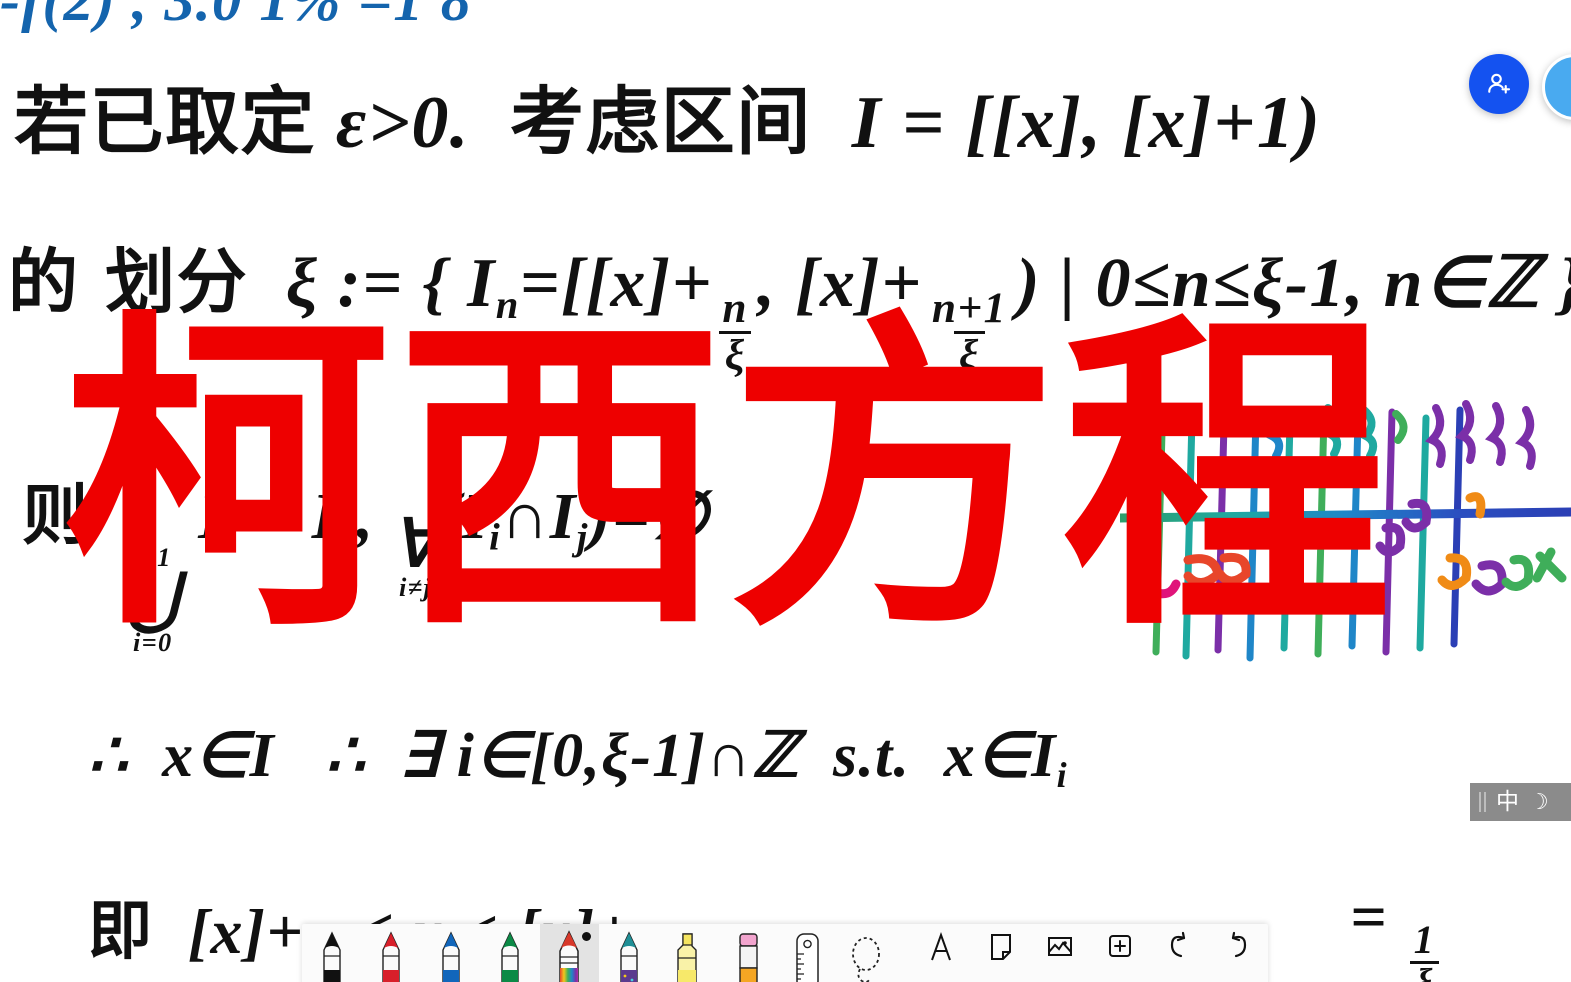 The height and width of the screenshot is (982, 1571). Describe the element at coordinates (1086, 123) in the screenshot. I see `interval-definition: I = [[x], [x]+1)` at that location.